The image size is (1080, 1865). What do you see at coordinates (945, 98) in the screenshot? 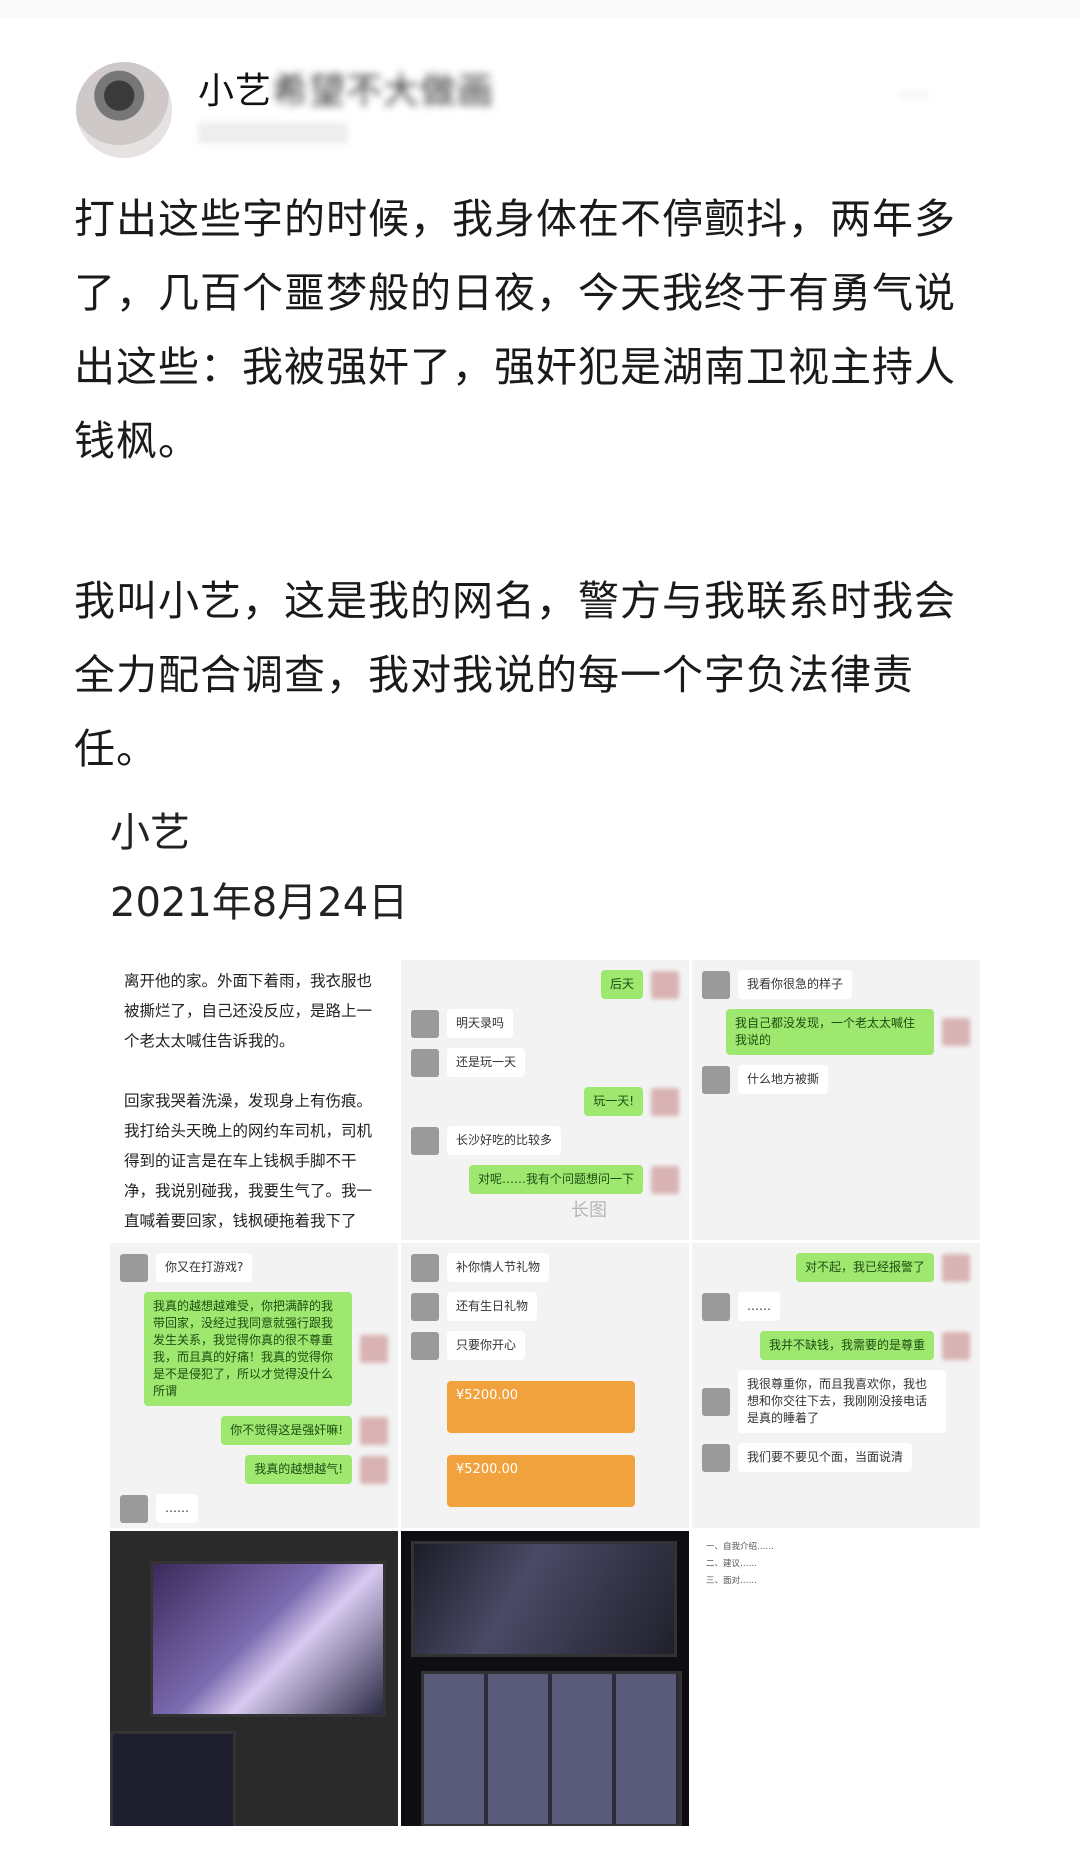
I see `more-icon: ⋯` at bounding box center [945, 98].